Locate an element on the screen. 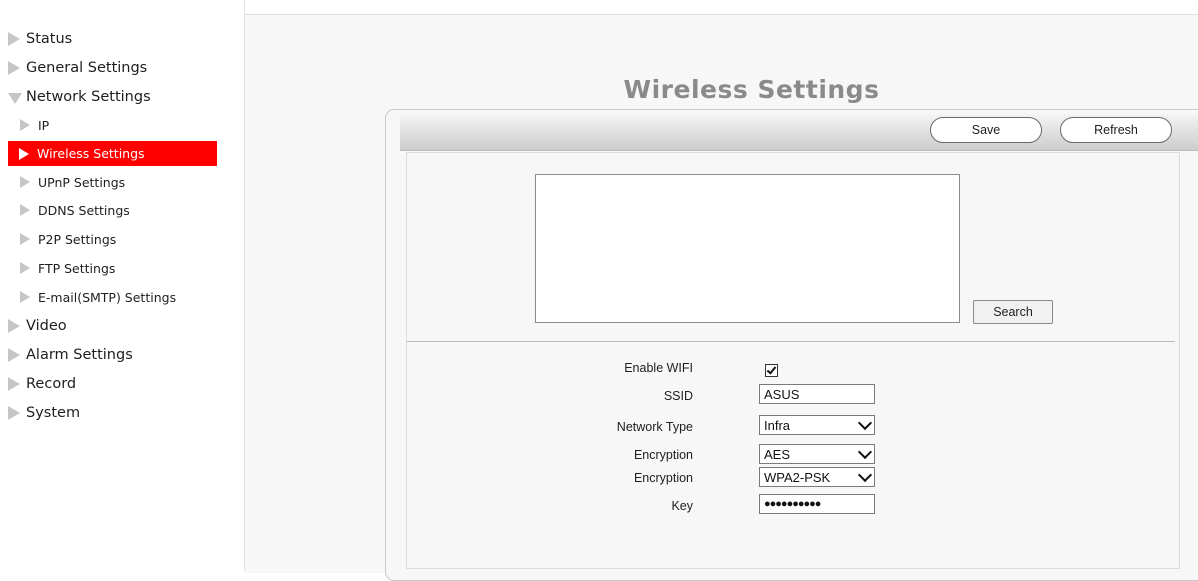 The height and width of the screenshot is (581, 1198). sidebar-item-label: Status is located at coordinates (49, 39).